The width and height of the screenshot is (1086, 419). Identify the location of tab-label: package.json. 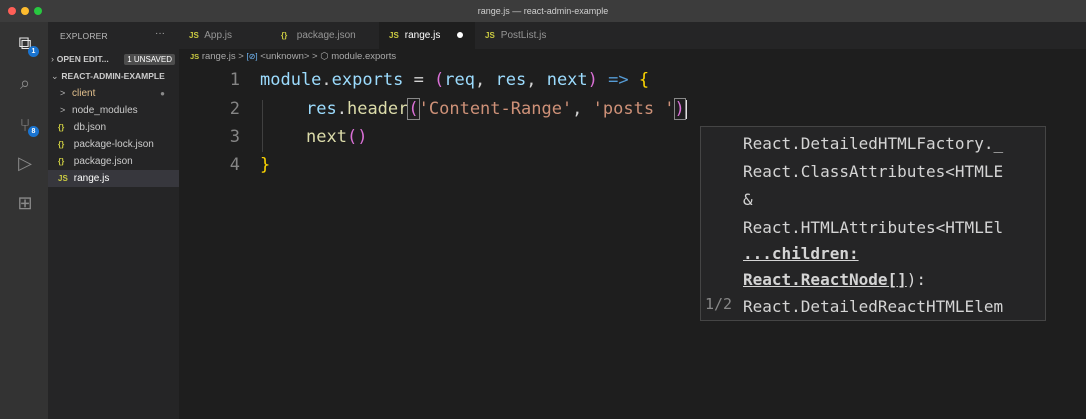
(326, 35).